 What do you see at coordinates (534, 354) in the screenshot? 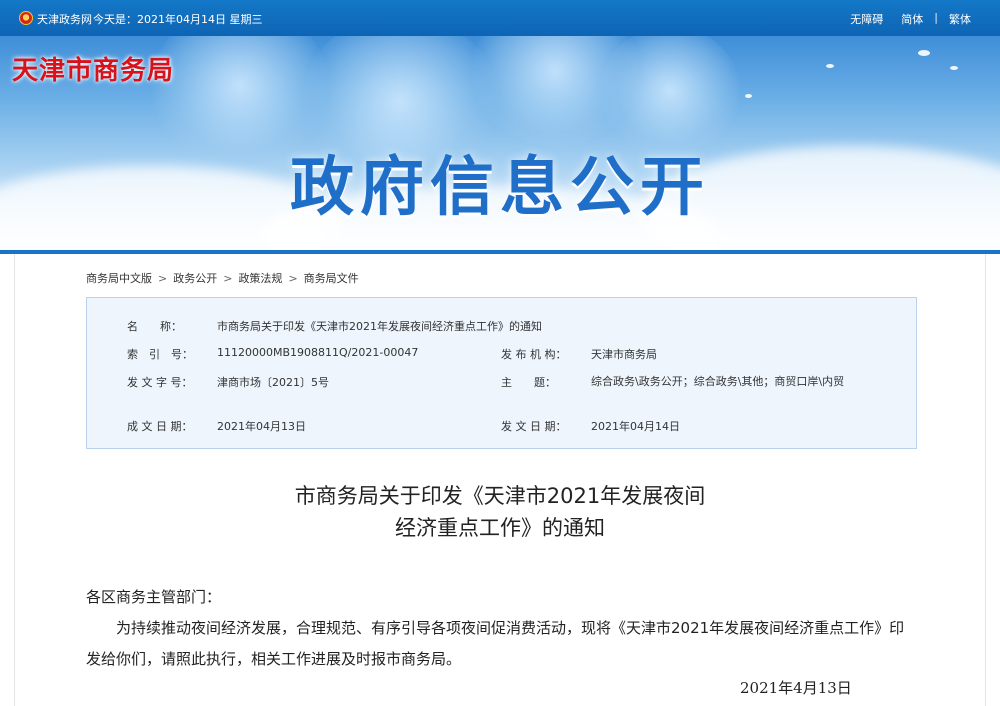
I see `publisher-label: 发 布 机 构：` at bounding box center [534, 354].